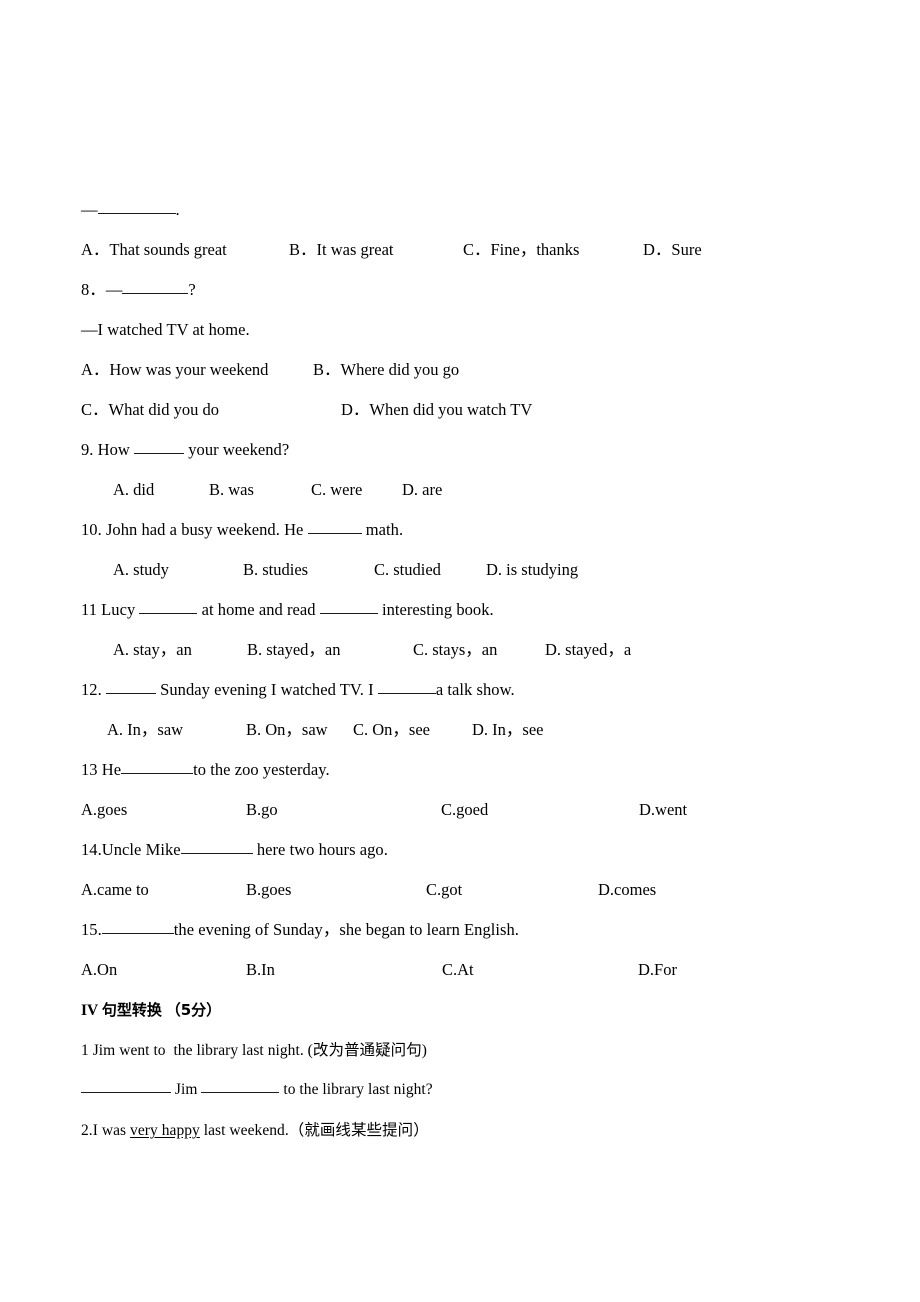 The height and width of the screenshot is (1302, 920). Describe the element at coordinates (663, 810) in the screenshot. I see `q13-option-d: D.went` at that location.